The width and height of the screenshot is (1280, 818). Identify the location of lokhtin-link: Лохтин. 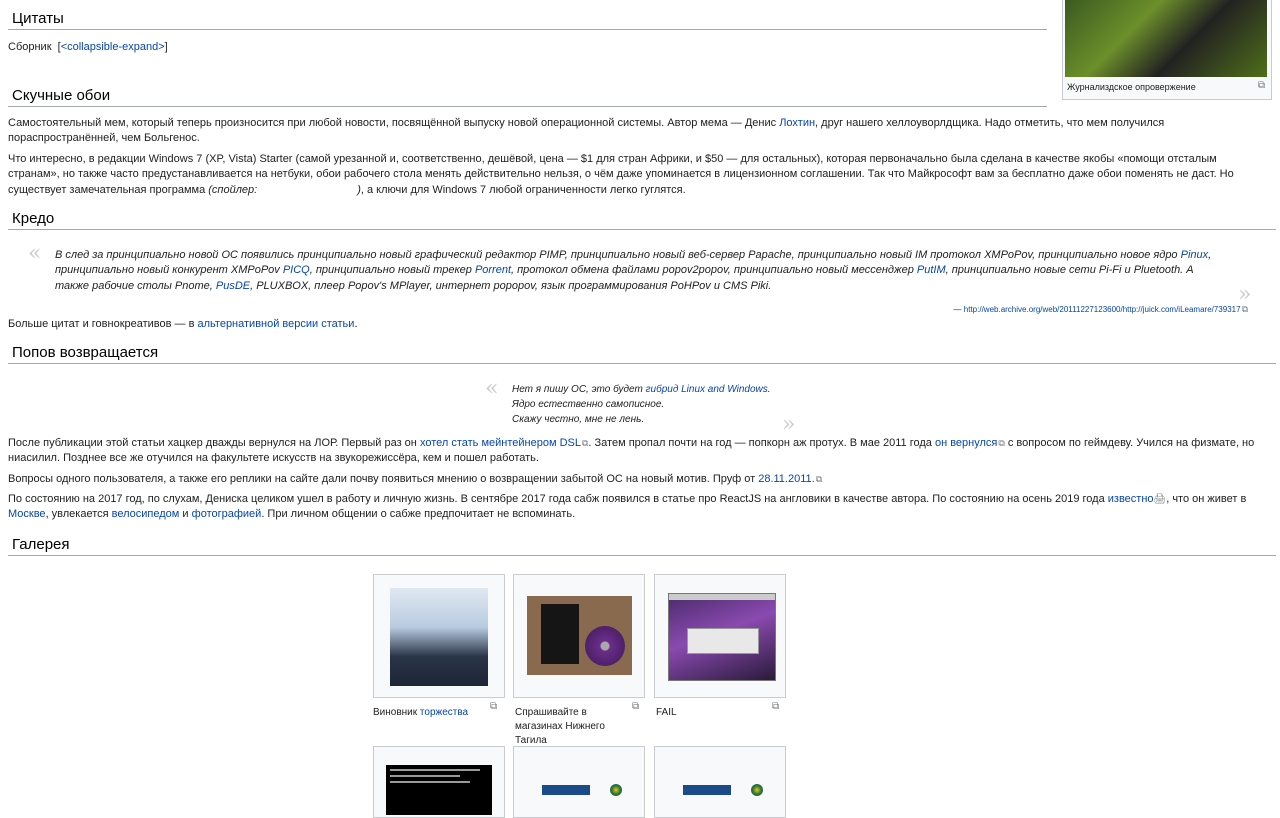
(797, 123).